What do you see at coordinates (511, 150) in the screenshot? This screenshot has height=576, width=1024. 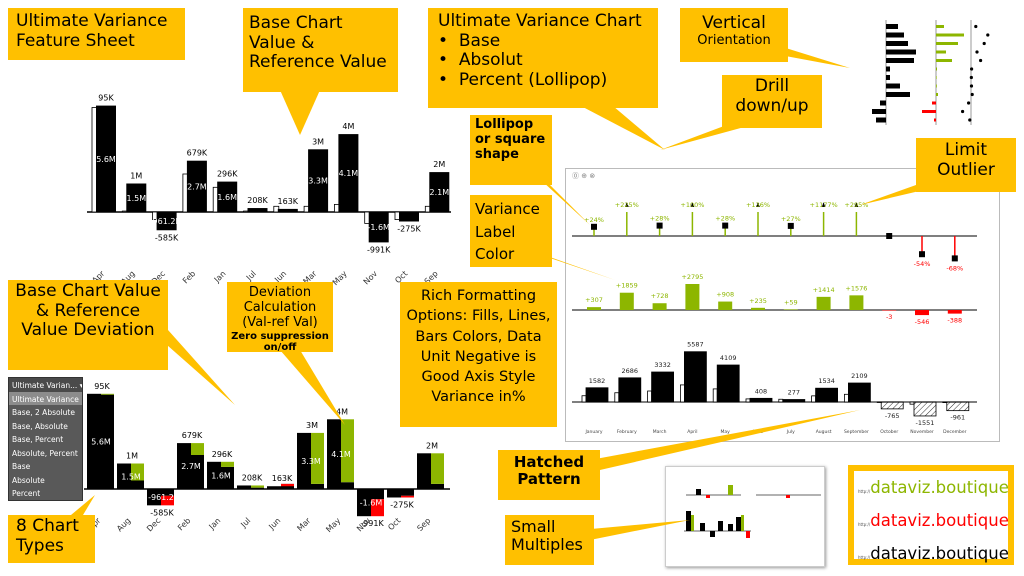 I see `callout-lollipop: Lollipop or square shape` at bounding box center [511, 150].